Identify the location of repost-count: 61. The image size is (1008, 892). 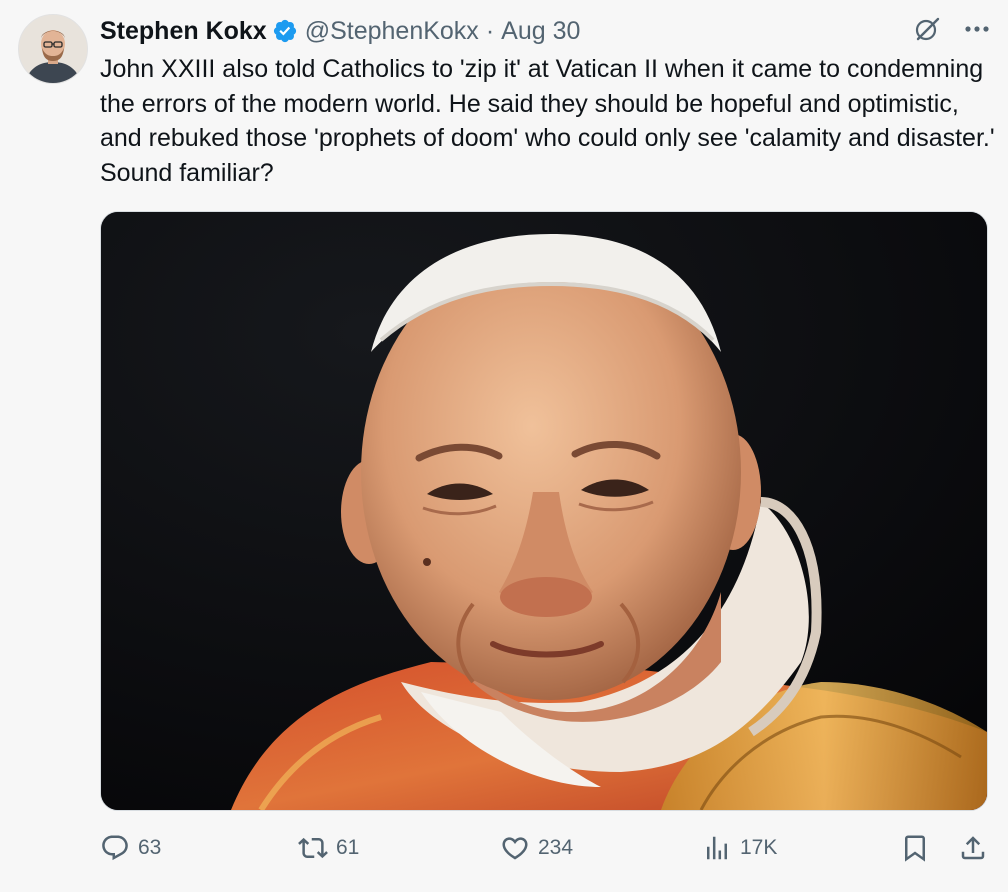
(348, 847).